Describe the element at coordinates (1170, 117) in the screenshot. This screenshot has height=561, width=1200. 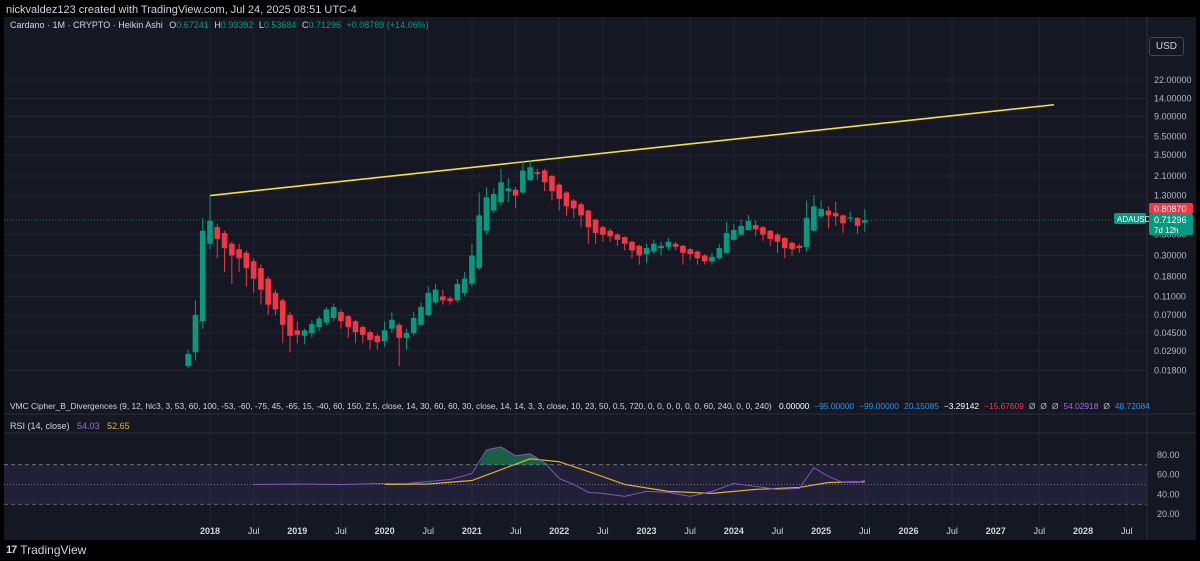
I see `price-tick-label: 9.00000` at that location.